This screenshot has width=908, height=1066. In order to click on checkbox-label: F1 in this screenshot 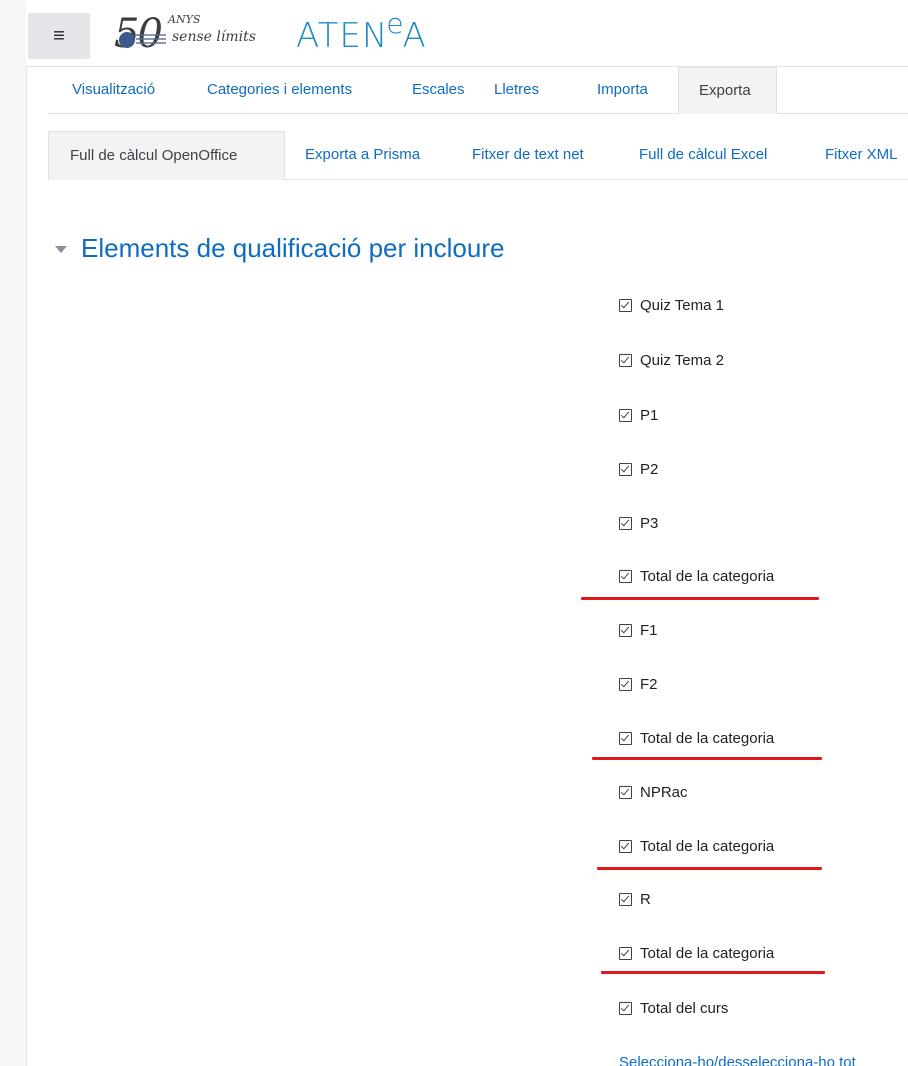, I will do `click(649, 630)`.